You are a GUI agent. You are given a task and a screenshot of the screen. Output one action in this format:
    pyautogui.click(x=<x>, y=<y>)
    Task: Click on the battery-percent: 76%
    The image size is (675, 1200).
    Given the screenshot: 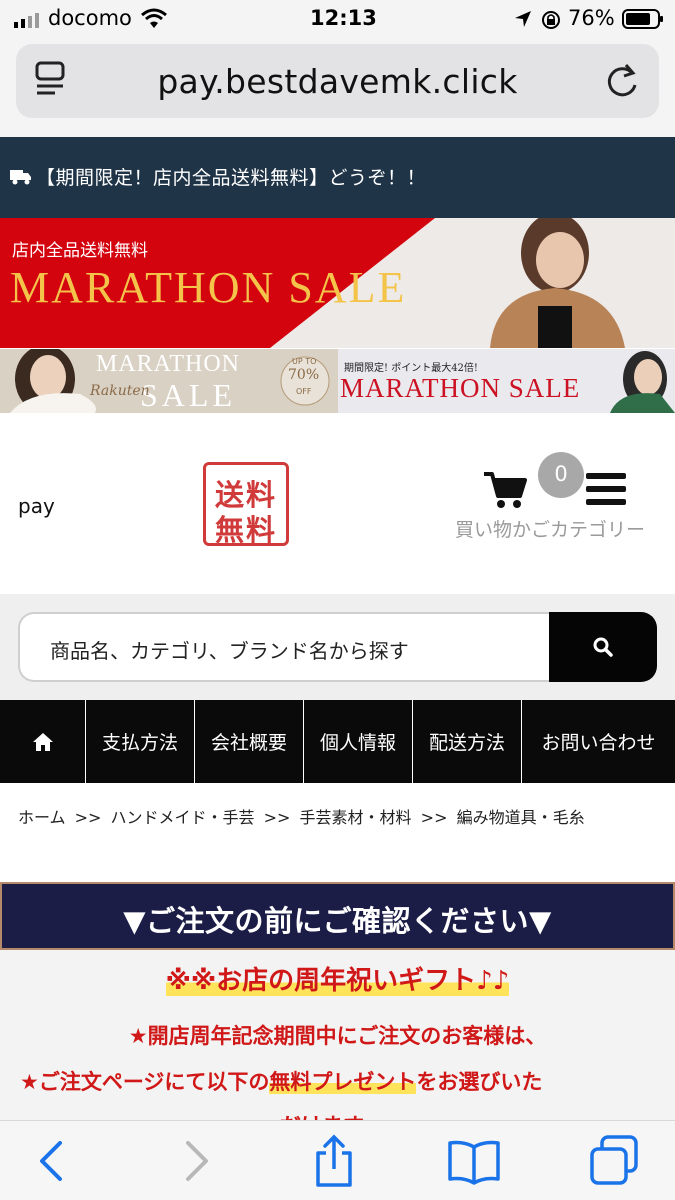 What is the action you would take?
    pyautogui.click(x=591, y=18)
    